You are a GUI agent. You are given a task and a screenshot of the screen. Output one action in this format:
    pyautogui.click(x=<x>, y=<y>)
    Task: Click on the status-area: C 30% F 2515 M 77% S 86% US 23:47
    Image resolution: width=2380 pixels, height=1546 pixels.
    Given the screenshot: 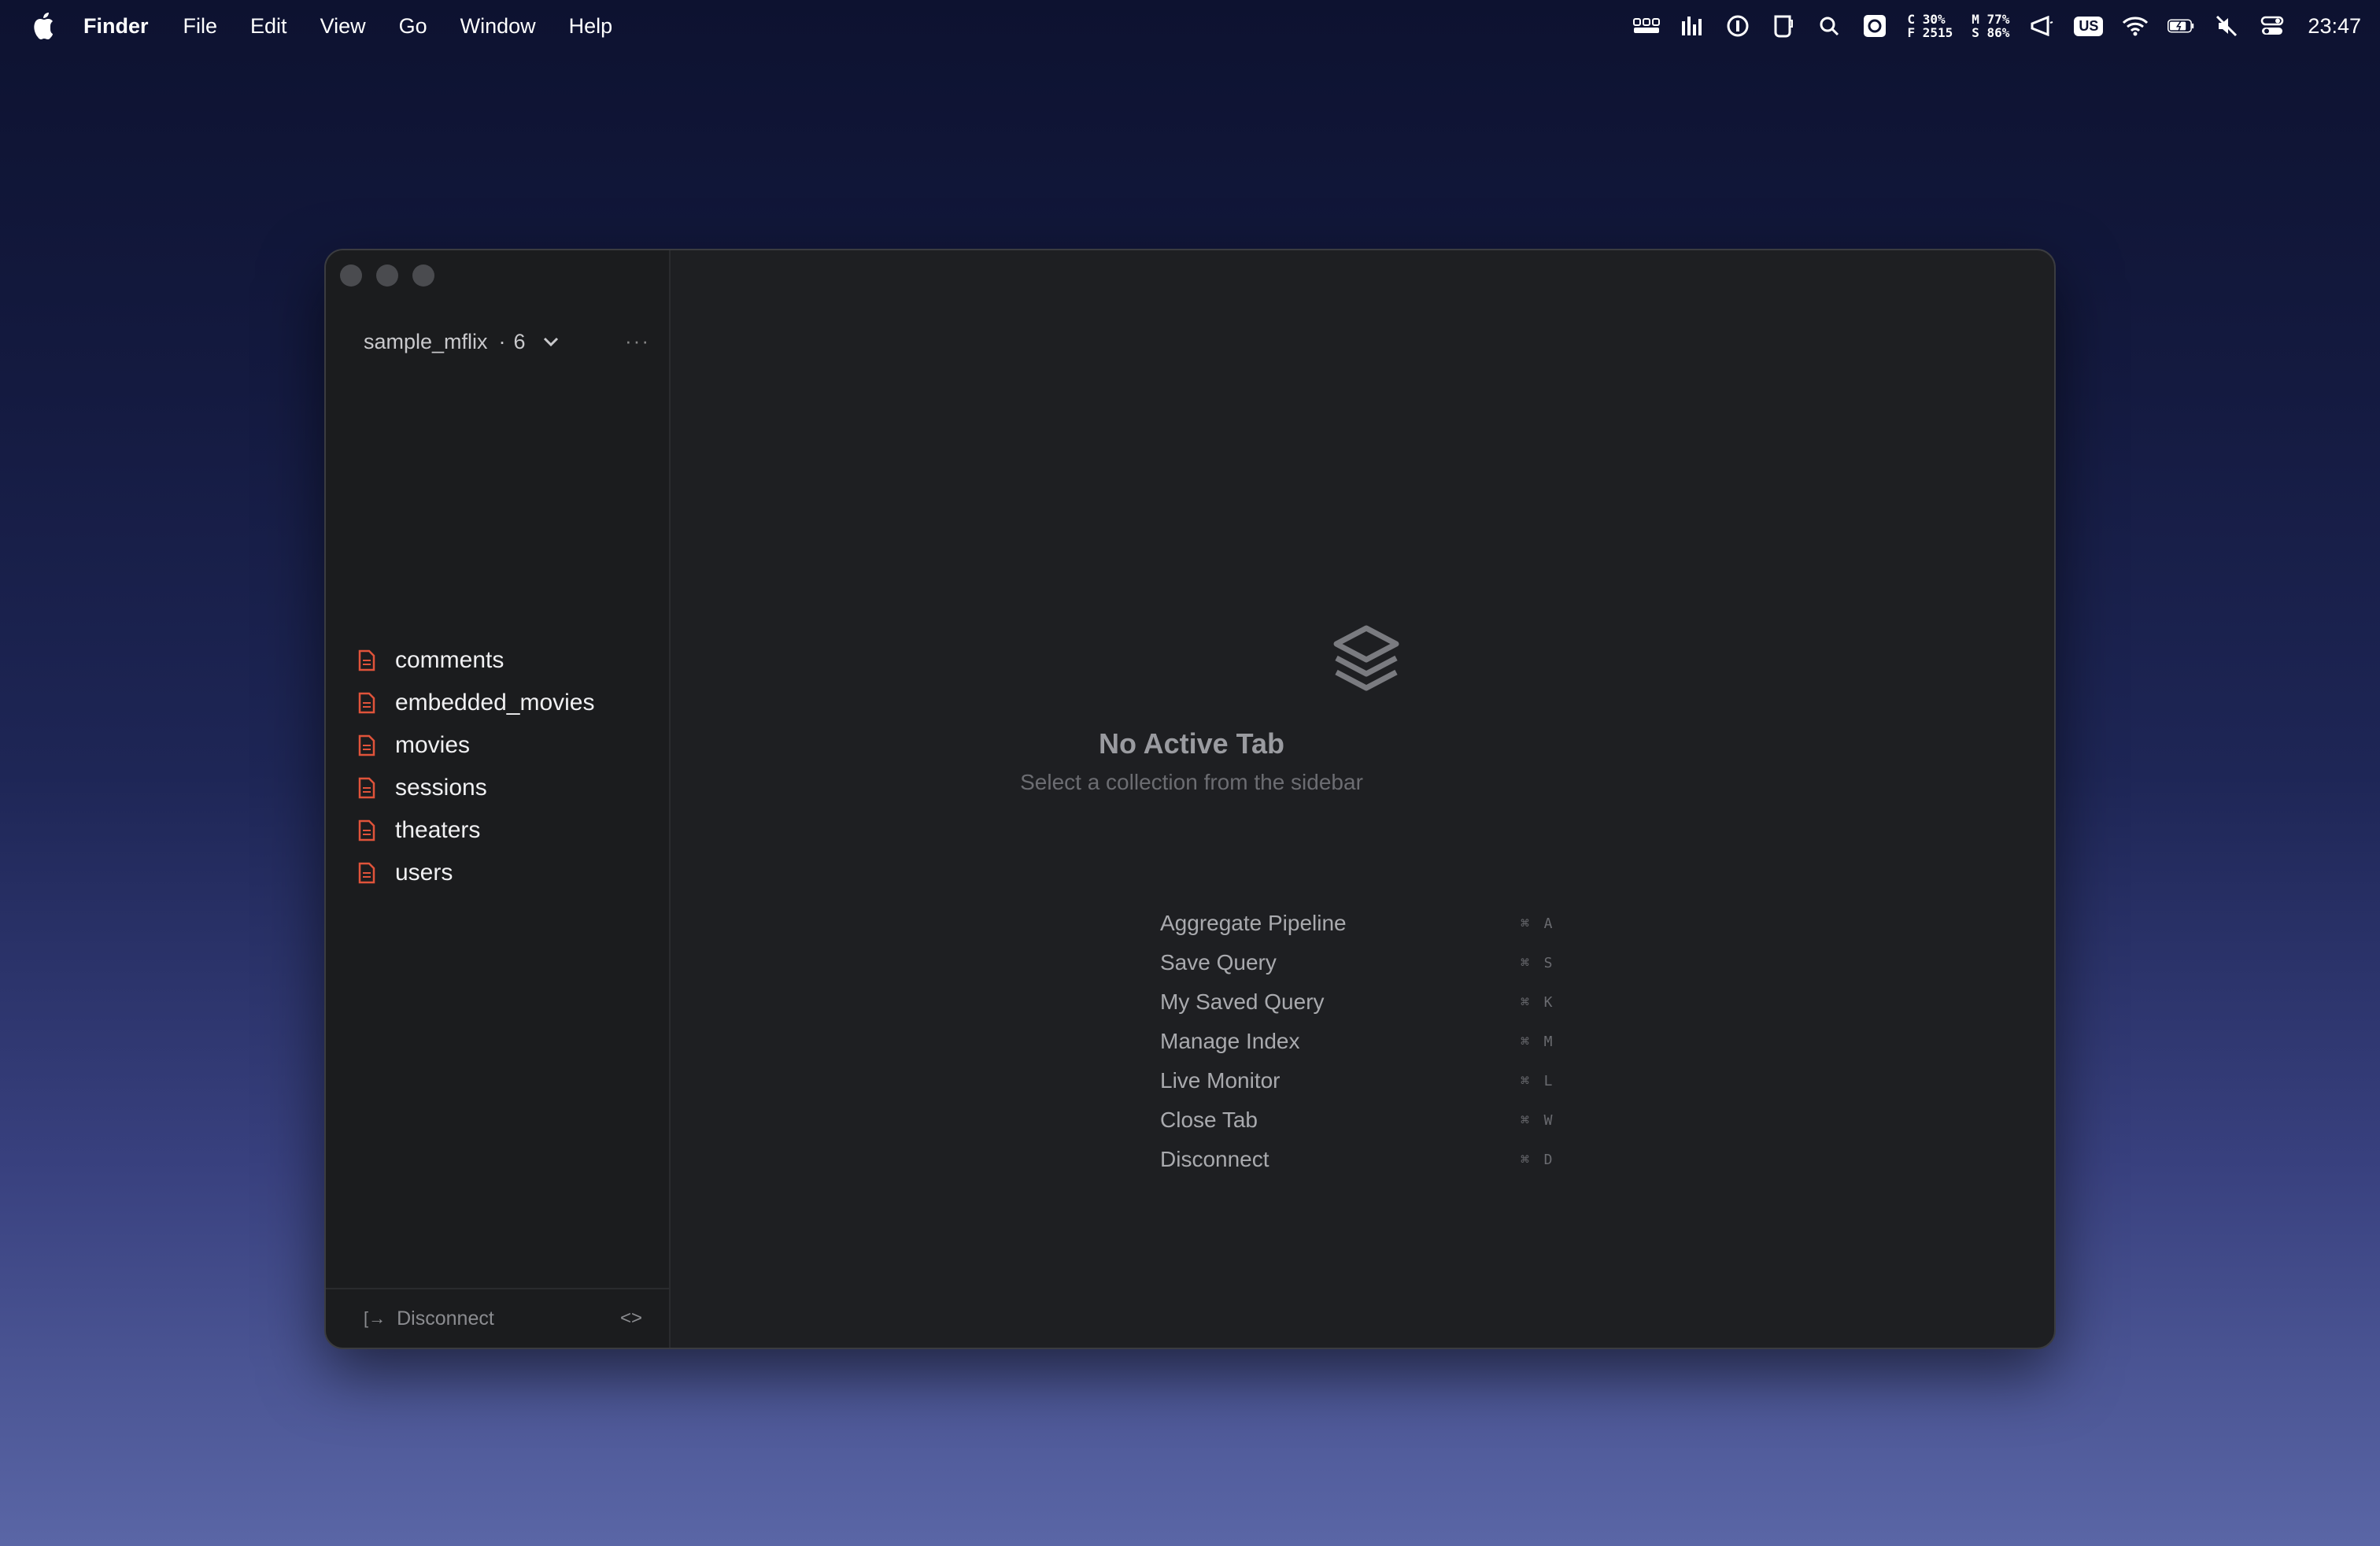 What is the action you would take?
    pyautogui.click(x=1997, y=26)
    